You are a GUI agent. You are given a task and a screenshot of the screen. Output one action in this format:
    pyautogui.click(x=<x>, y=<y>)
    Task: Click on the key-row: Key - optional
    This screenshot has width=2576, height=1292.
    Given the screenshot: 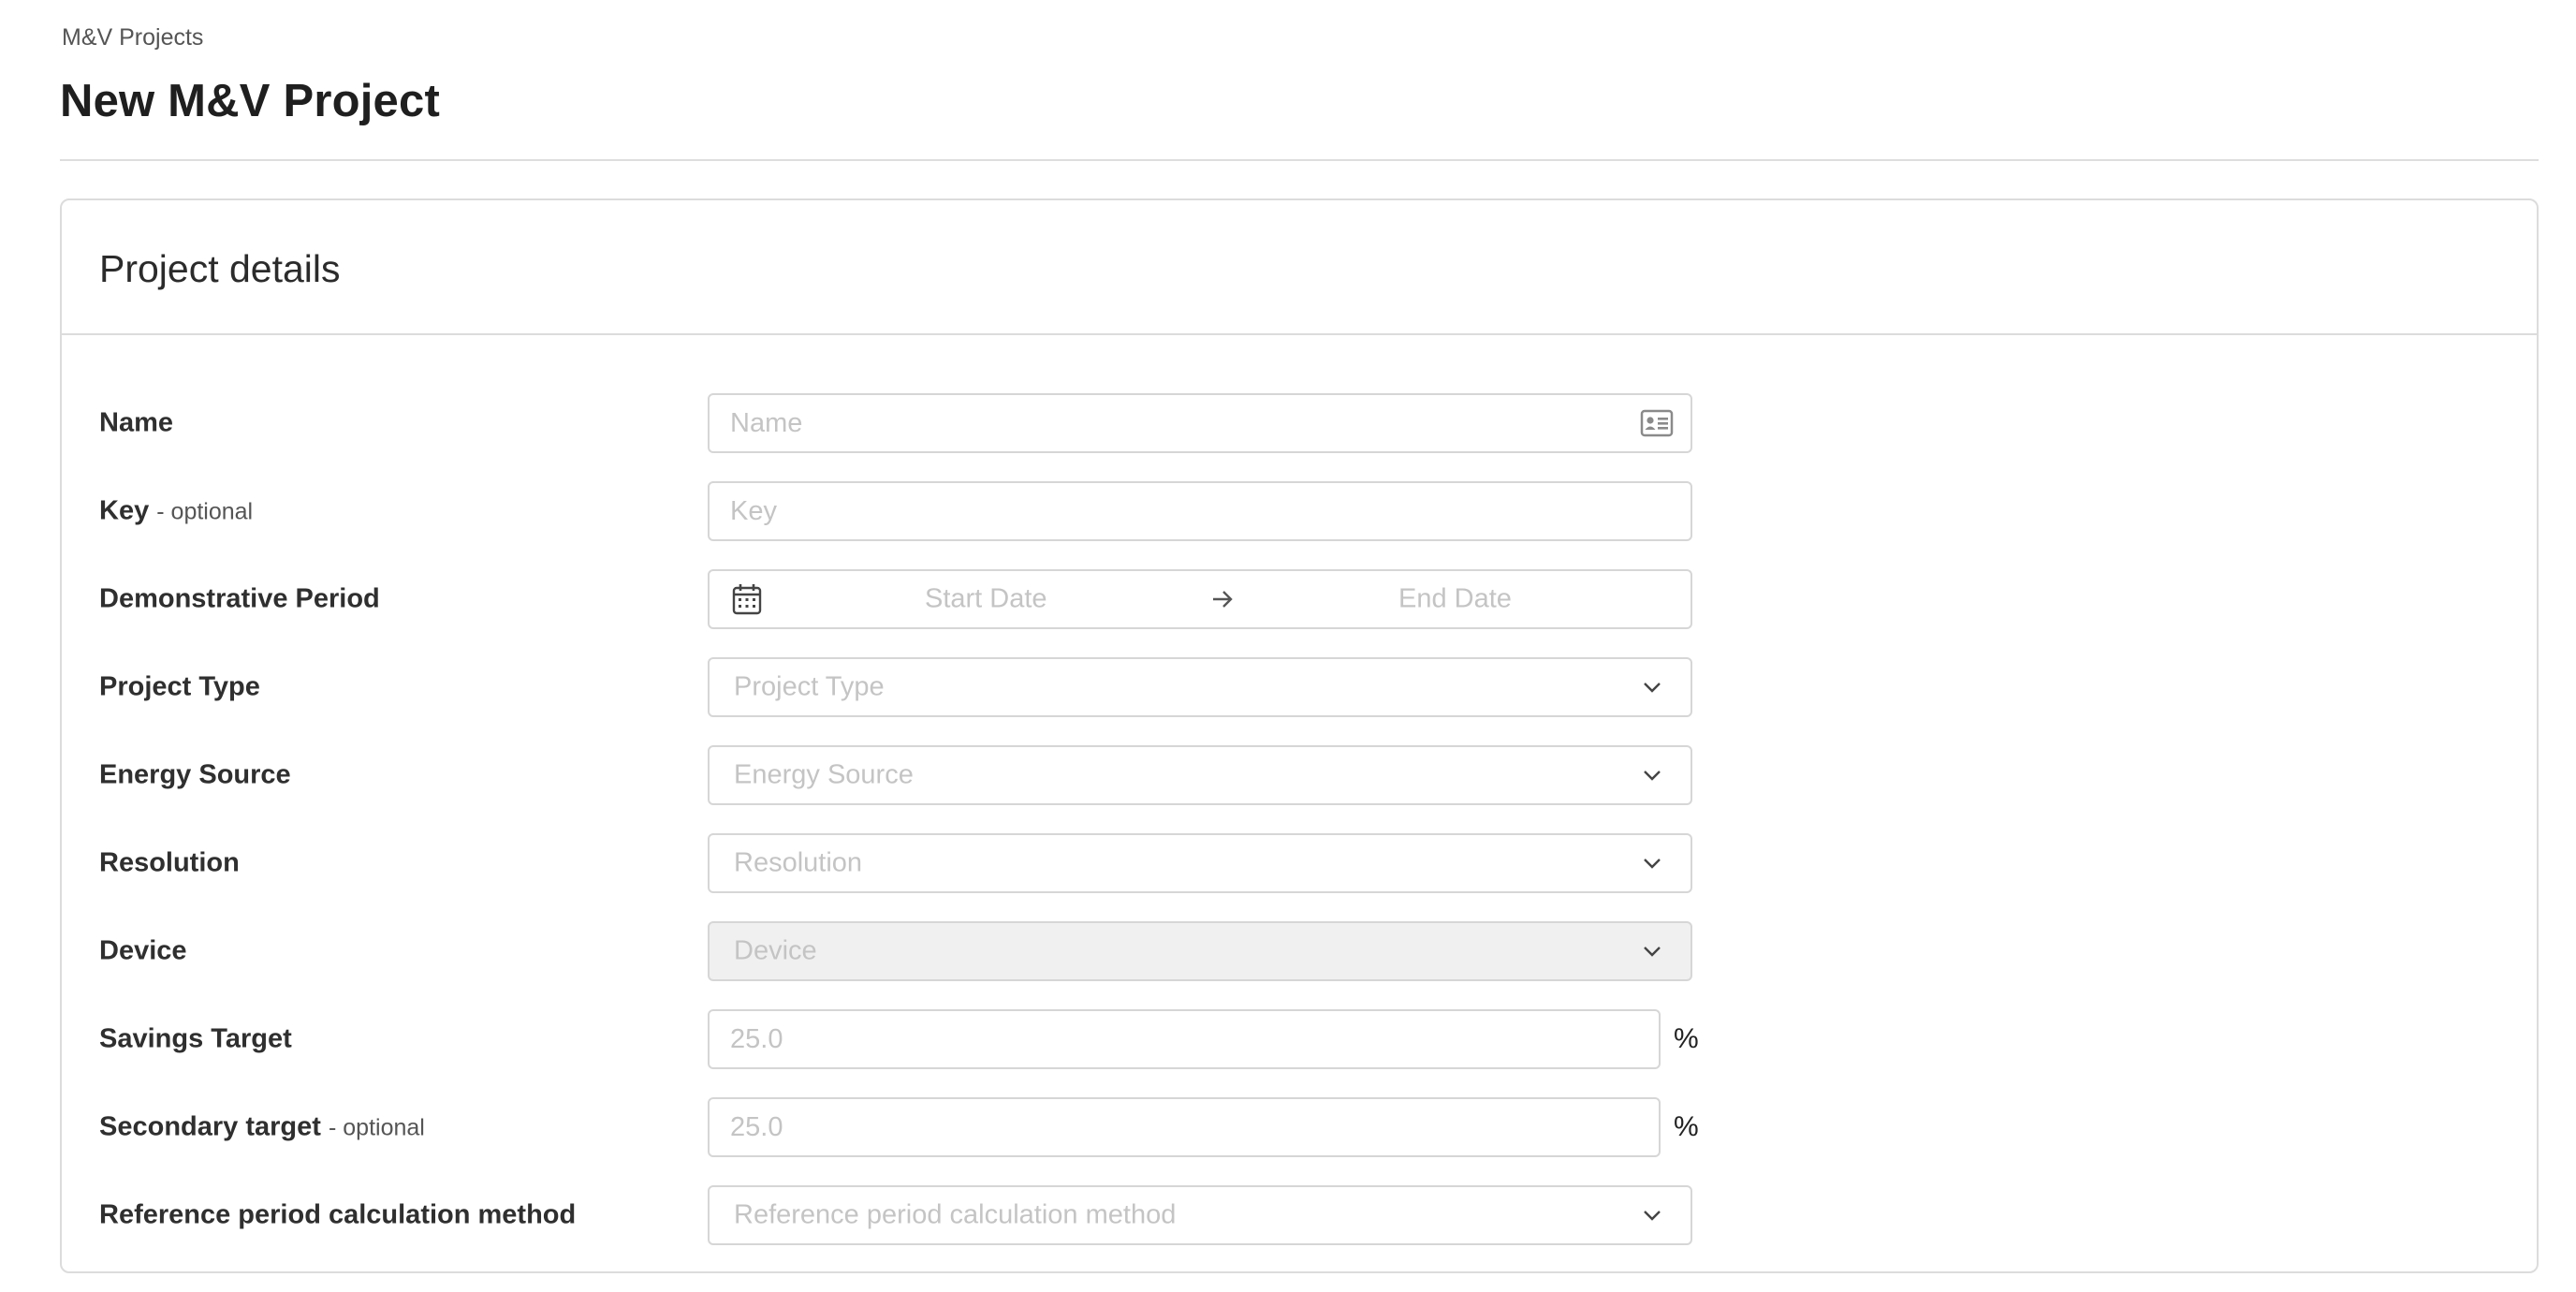 What is the action you would take?
    pyautogui.click(x=1299, y=511)
    